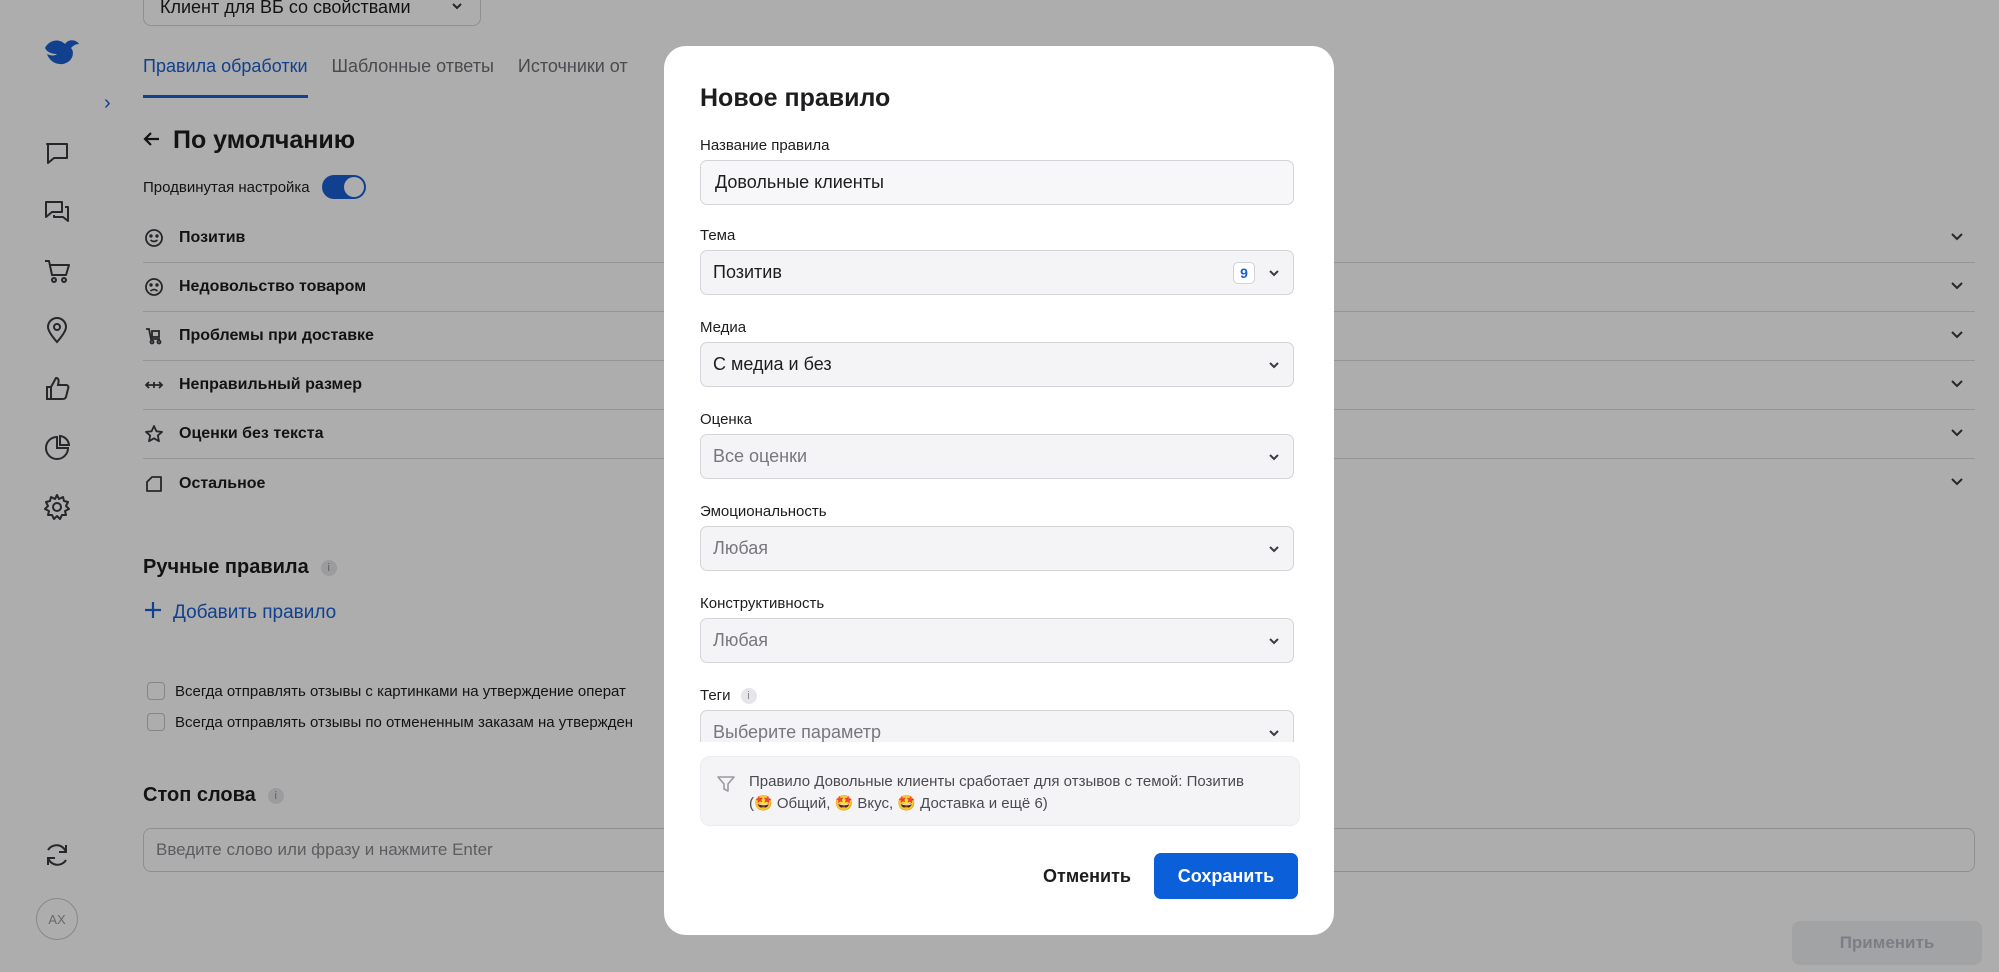 The image size is (1999, 972). Describe the element at coordinates (997, 182) in the screenshot. I see `rule-name-input: Довольные клиенты` at that location.